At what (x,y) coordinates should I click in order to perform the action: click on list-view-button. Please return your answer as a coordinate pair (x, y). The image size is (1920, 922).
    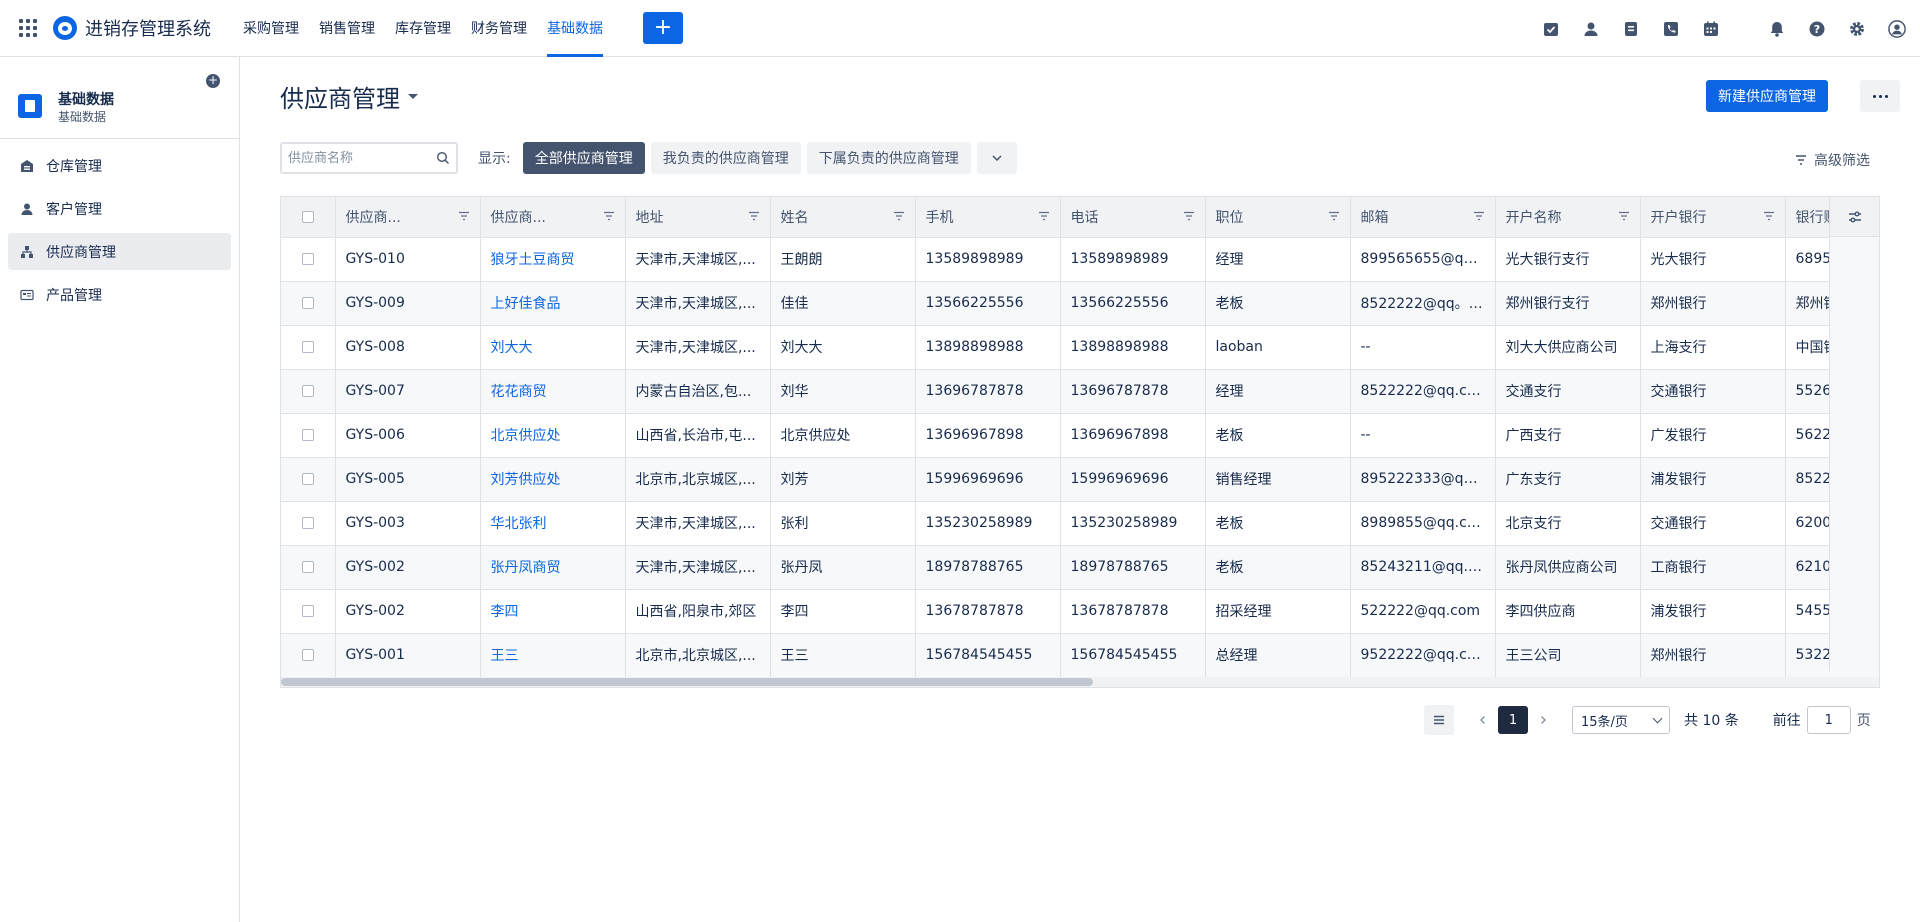
    Looking at the image, I should click on (1439, 720).